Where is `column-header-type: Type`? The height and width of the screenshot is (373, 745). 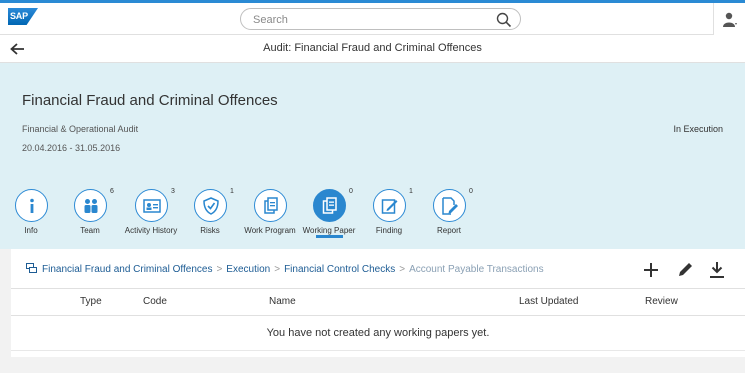
column-header-type: Type is located at coordinates (91, 301).